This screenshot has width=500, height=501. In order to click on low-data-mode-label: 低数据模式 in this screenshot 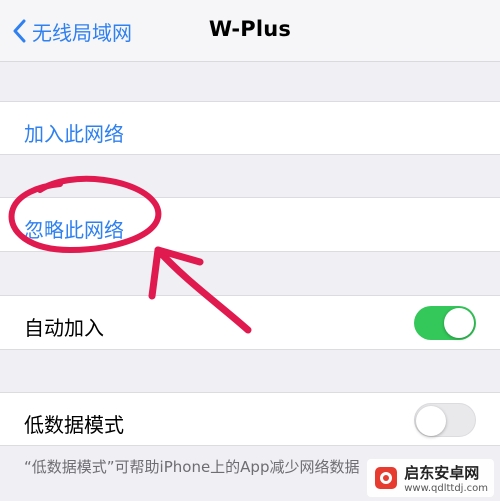, I will do `click(74, 425)`.